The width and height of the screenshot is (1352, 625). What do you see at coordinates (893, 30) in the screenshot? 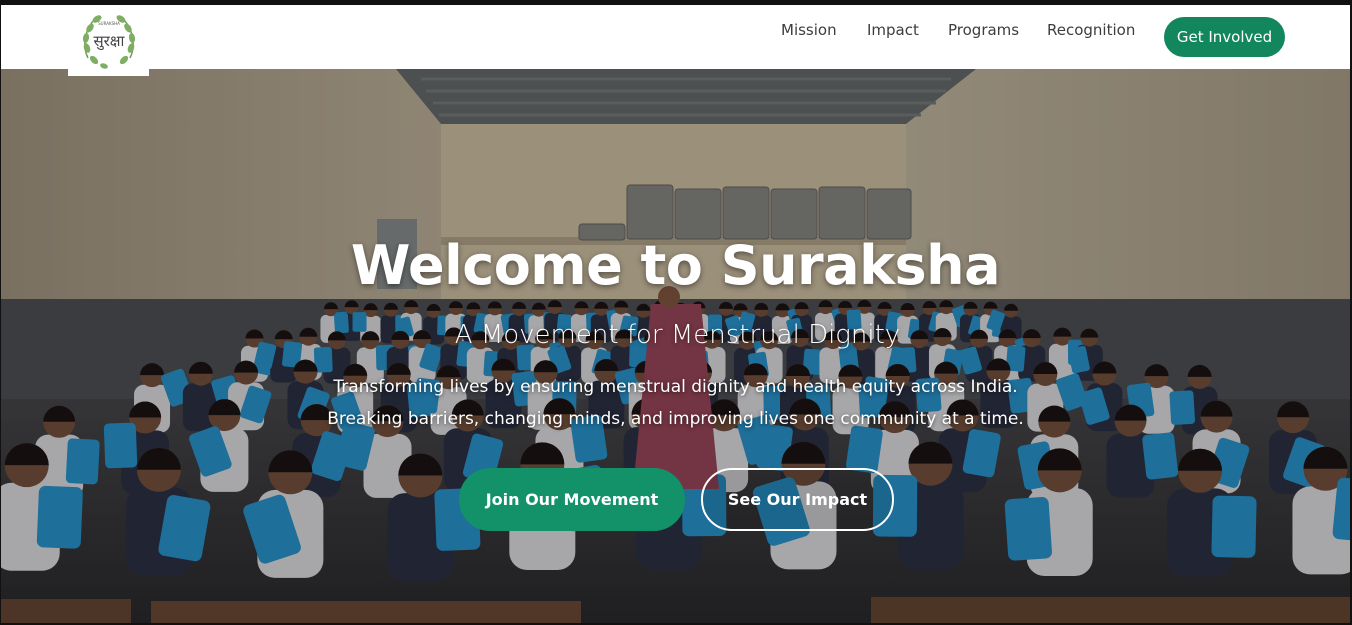
I see `nav-link-impact: Impact` at bounding box center [893, 30].